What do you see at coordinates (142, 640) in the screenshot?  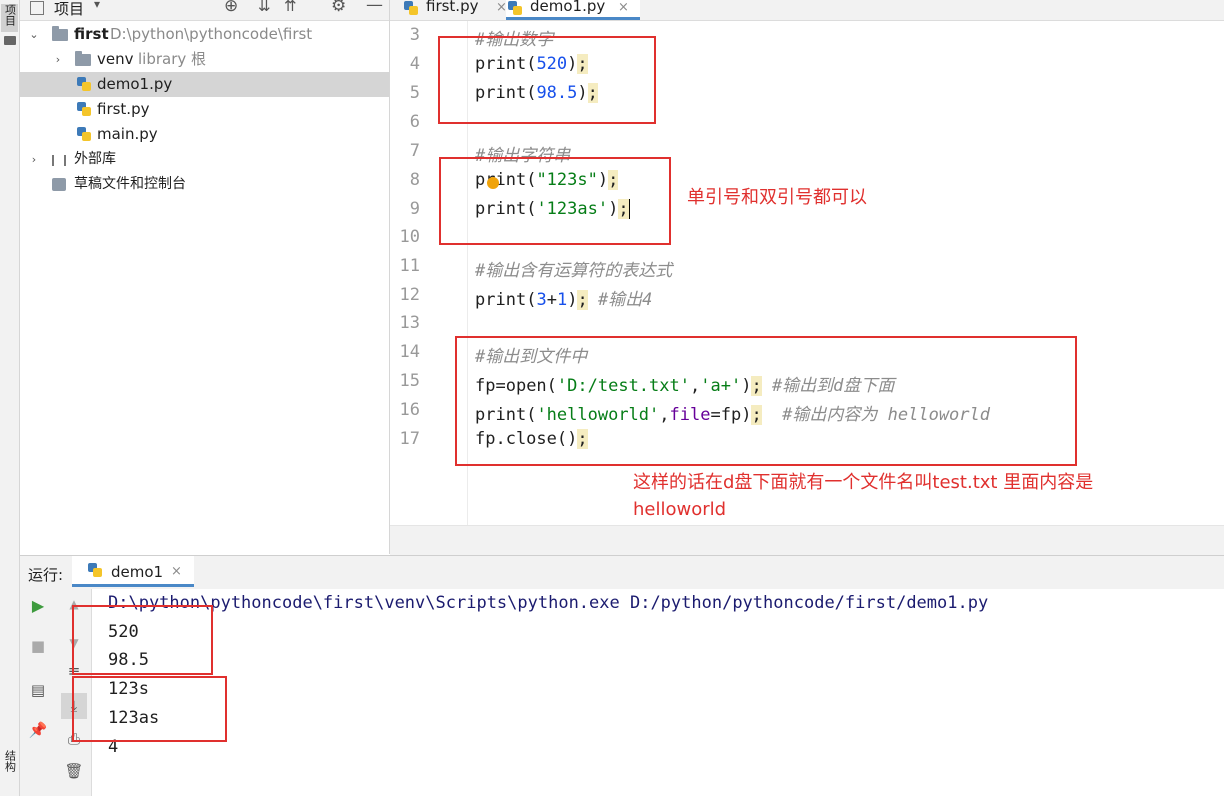 I see `annotation-box-console-numbers` at bounding box center [142, 640].